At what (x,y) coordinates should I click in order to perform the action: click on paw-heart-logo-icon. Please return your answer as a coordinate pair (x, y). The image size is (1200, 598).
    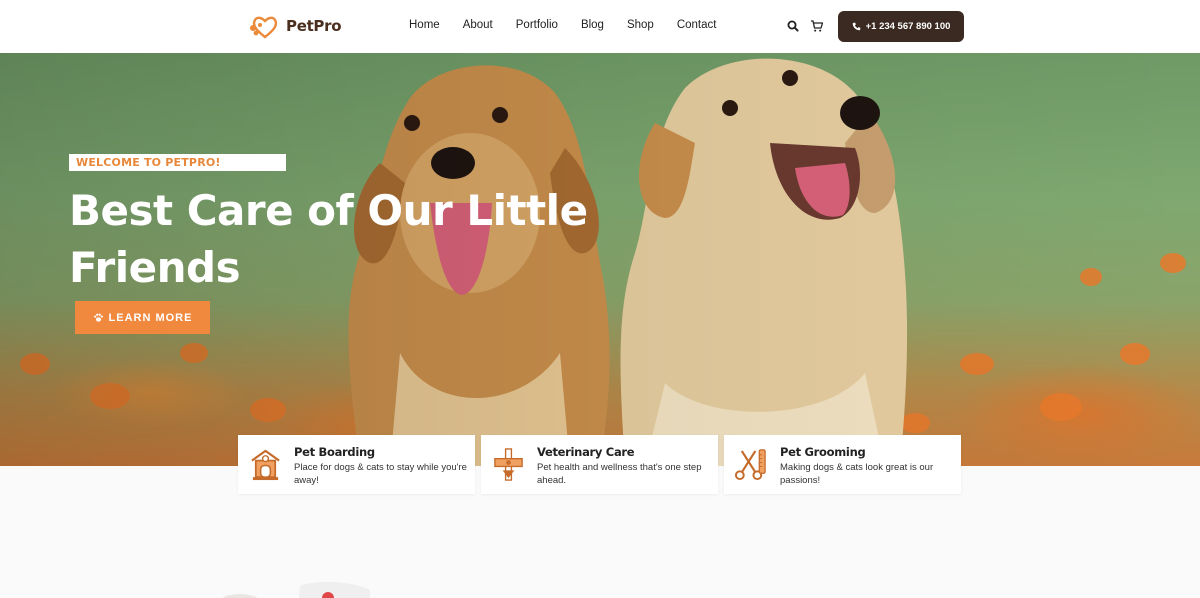
    Looking at the image, I should click on (264, 27).